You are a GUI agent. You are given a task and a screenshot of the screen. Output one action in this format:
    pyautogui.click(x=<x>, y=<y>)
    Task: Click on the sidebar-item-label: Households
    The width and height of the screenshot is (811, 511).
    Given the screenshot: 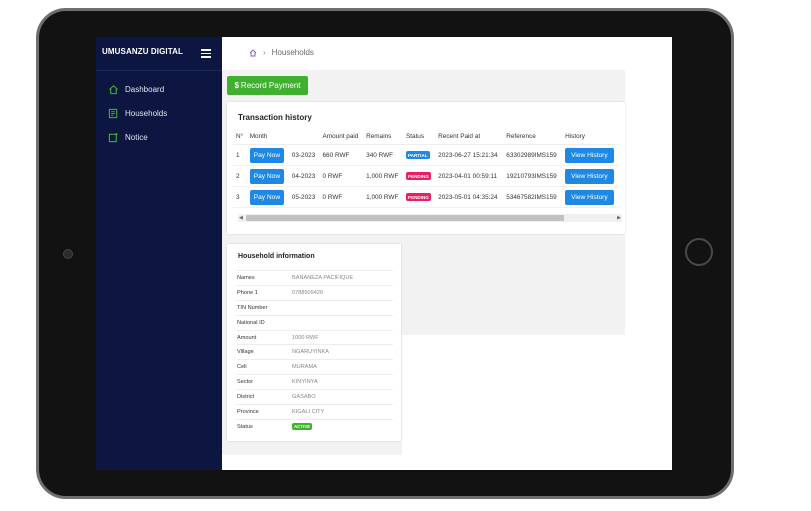 What is the action you would take?
    pyautogui.click(x=146, y=113)
    